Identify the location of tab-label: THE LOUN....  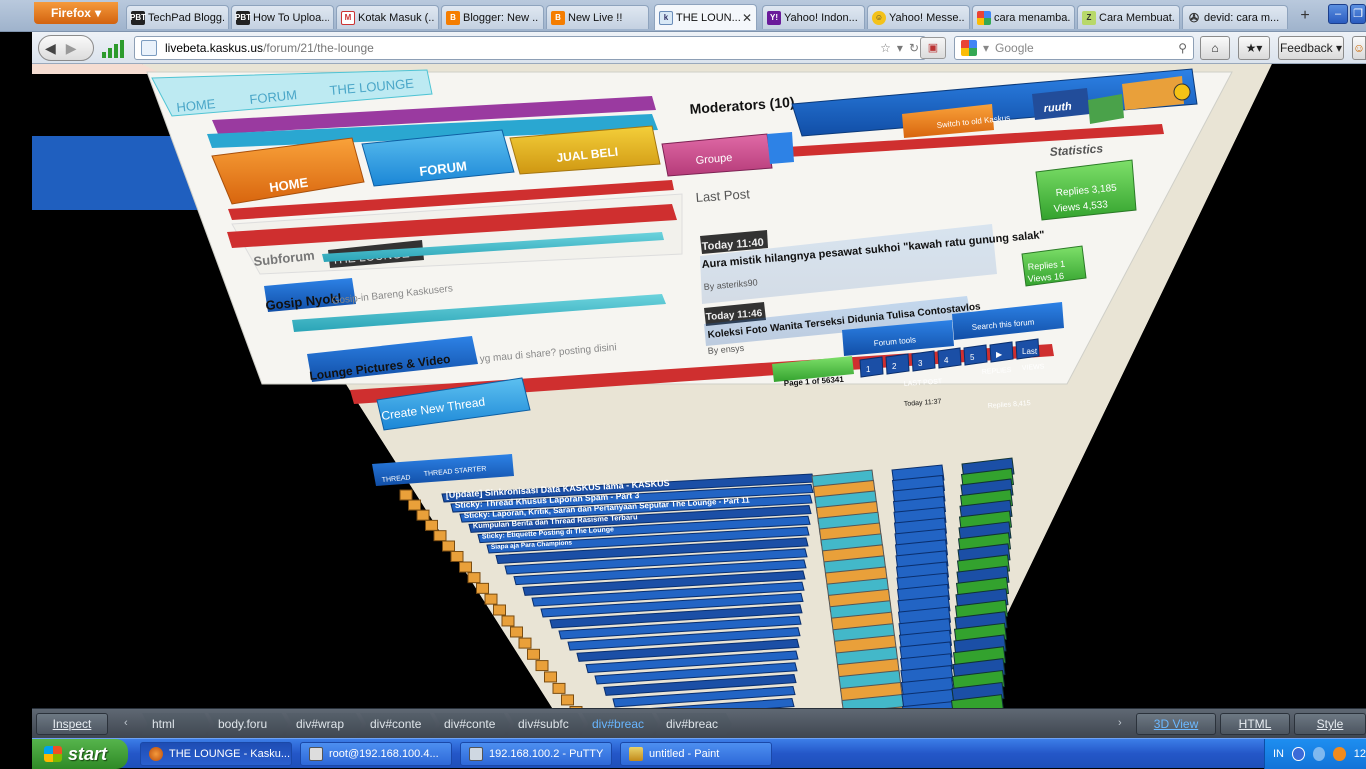
(708, 17).